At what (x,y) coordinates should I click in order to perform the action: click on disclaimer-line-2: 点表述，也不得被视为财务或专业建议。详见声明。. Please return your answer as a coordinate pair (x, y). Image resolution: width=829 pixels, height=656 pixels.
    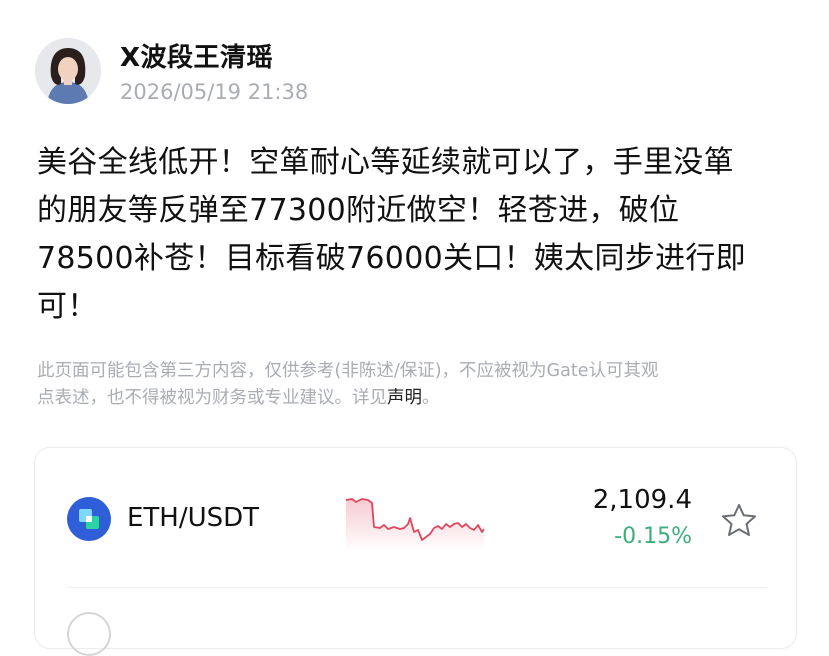
    Looking at the image, I should click on (419, 398).